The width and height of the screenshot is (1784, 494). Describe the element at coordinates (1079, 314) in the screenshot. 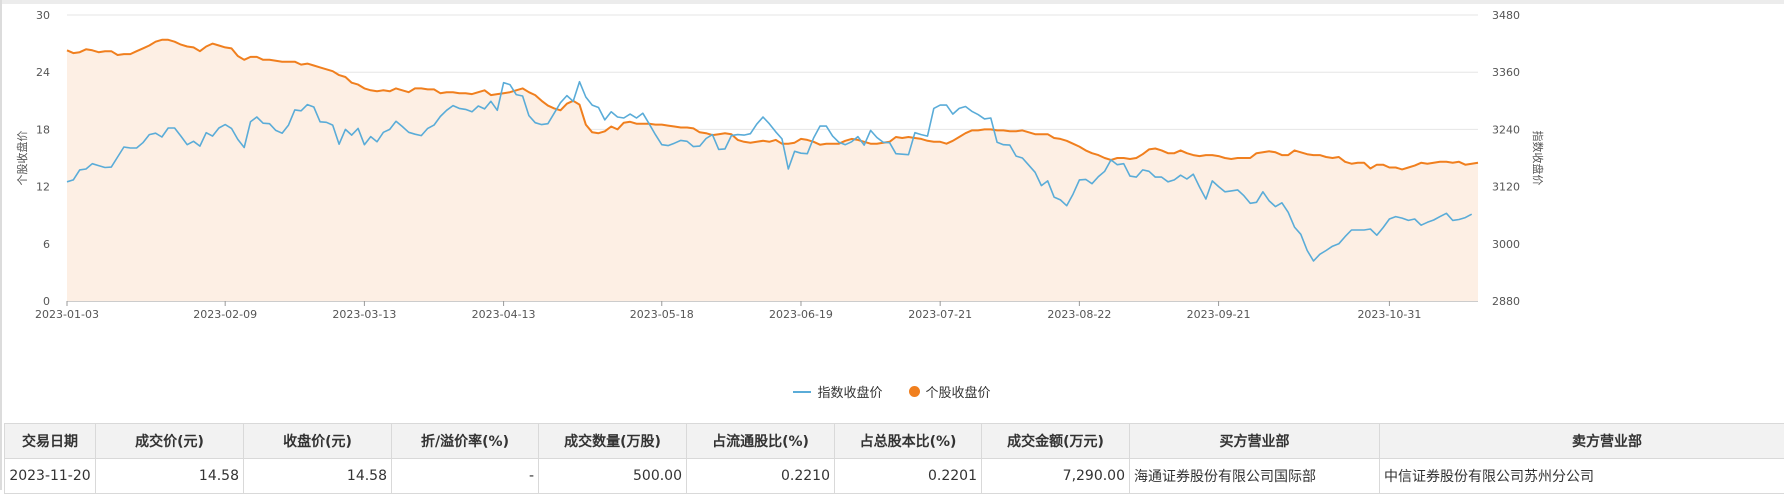

I see `x-tick-label: 2023-08-22` at that location.